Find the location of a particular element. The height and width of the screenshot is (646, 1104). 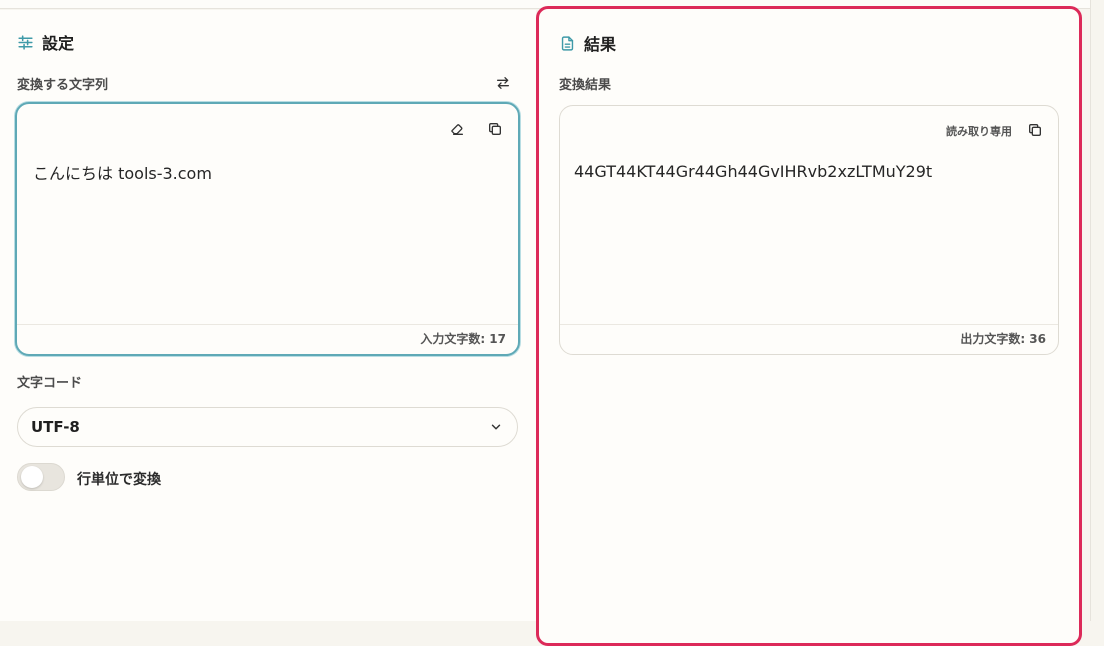

clear-button is located at coordinates (457, 129).